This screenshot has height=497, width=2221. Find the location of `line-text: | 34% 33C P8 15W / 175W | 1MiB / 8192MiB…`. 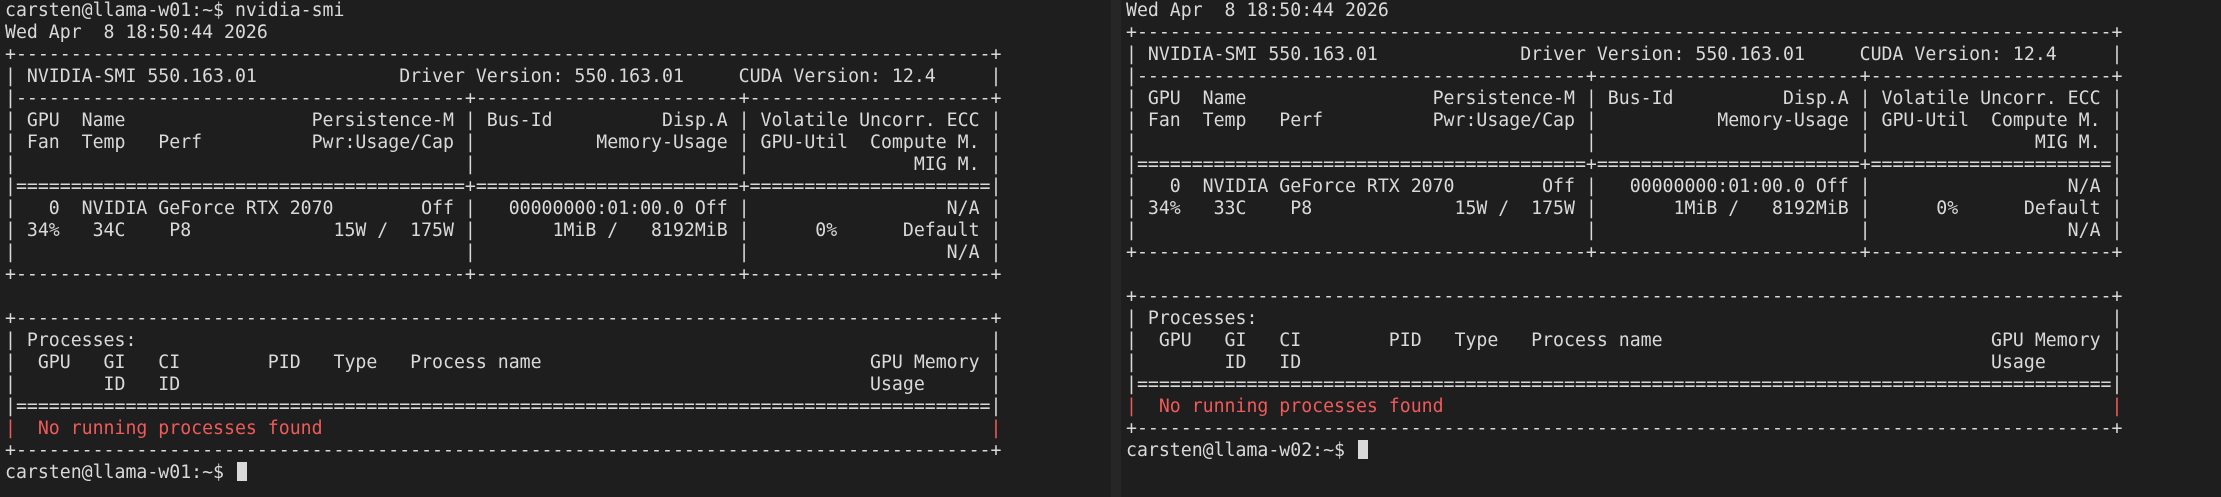

line-text: | 34% 33C P8 15W / 175W | 1MiB / 8192MiB… is located at coordinates (1624, 208).